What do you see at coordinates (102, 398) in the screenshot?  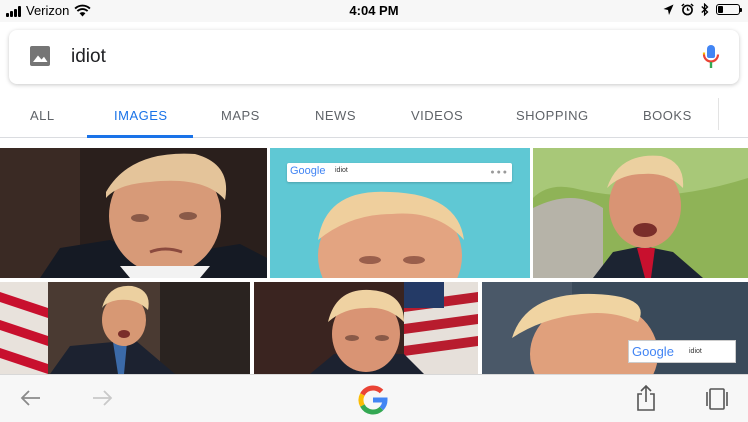 I see `arrow-right-icon` at bounding box center [102, 398].